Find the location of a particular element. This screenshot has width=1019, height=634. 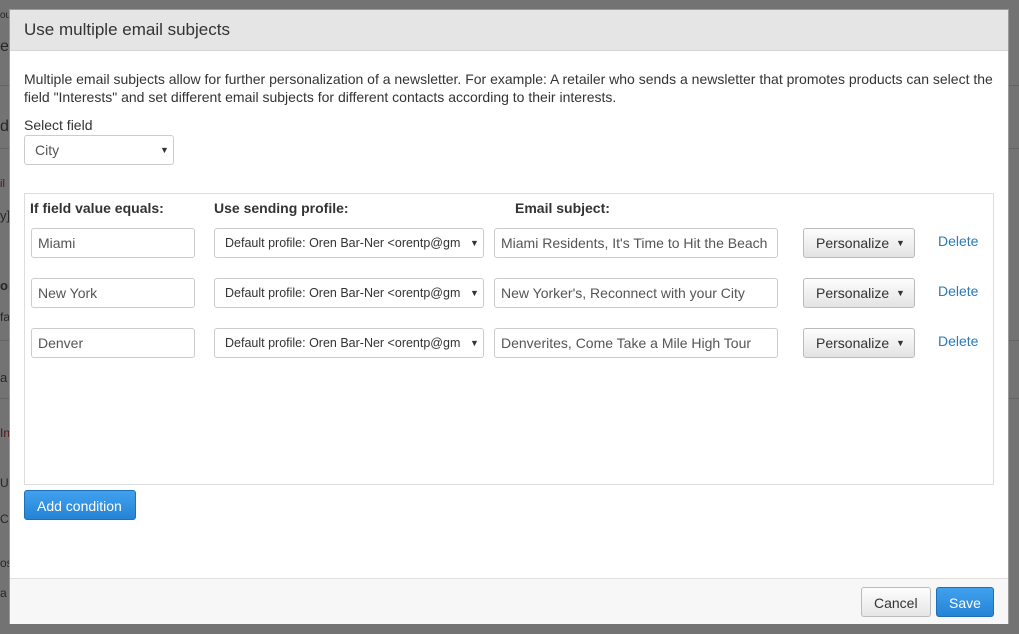

save-button: Save is located at coordinates (965, 602).